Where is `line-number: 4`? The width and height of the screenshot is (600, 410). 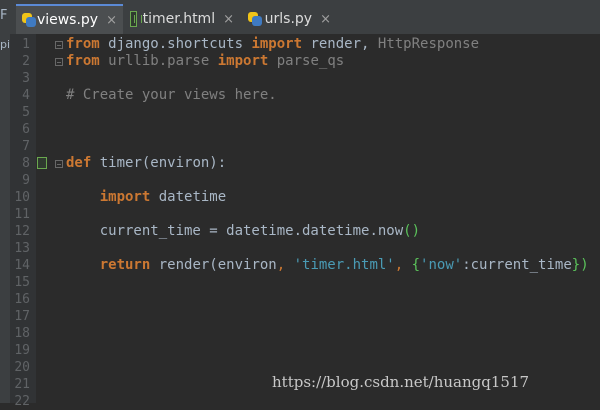 line-number: 4 is located at coordinates (26, 95).